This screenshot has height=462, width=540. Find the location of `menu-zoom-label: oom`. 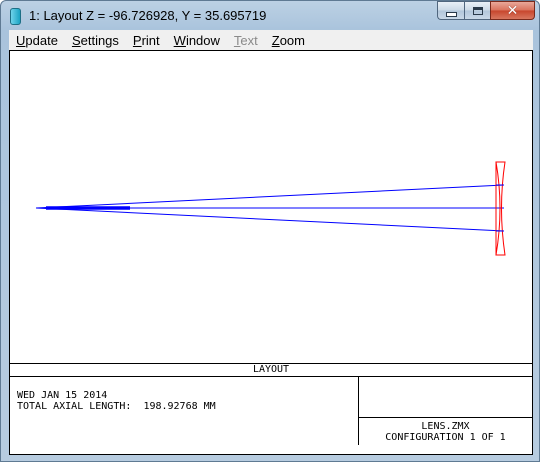

menu-zoom-label: oom is located at coordinates (292, 40).